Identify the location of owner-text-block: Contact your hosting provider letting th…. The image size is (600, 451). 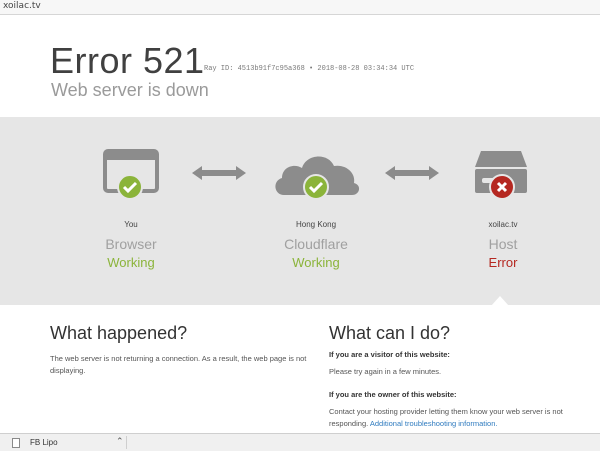
(460, 418).